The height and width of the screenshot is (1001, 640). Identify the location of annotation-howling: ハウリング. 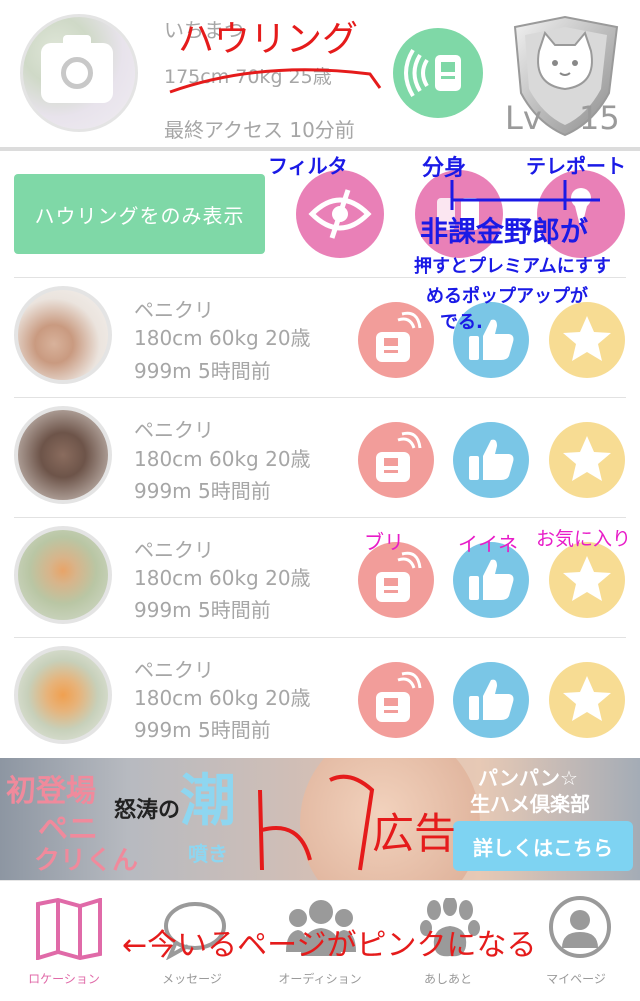
(268, 39).